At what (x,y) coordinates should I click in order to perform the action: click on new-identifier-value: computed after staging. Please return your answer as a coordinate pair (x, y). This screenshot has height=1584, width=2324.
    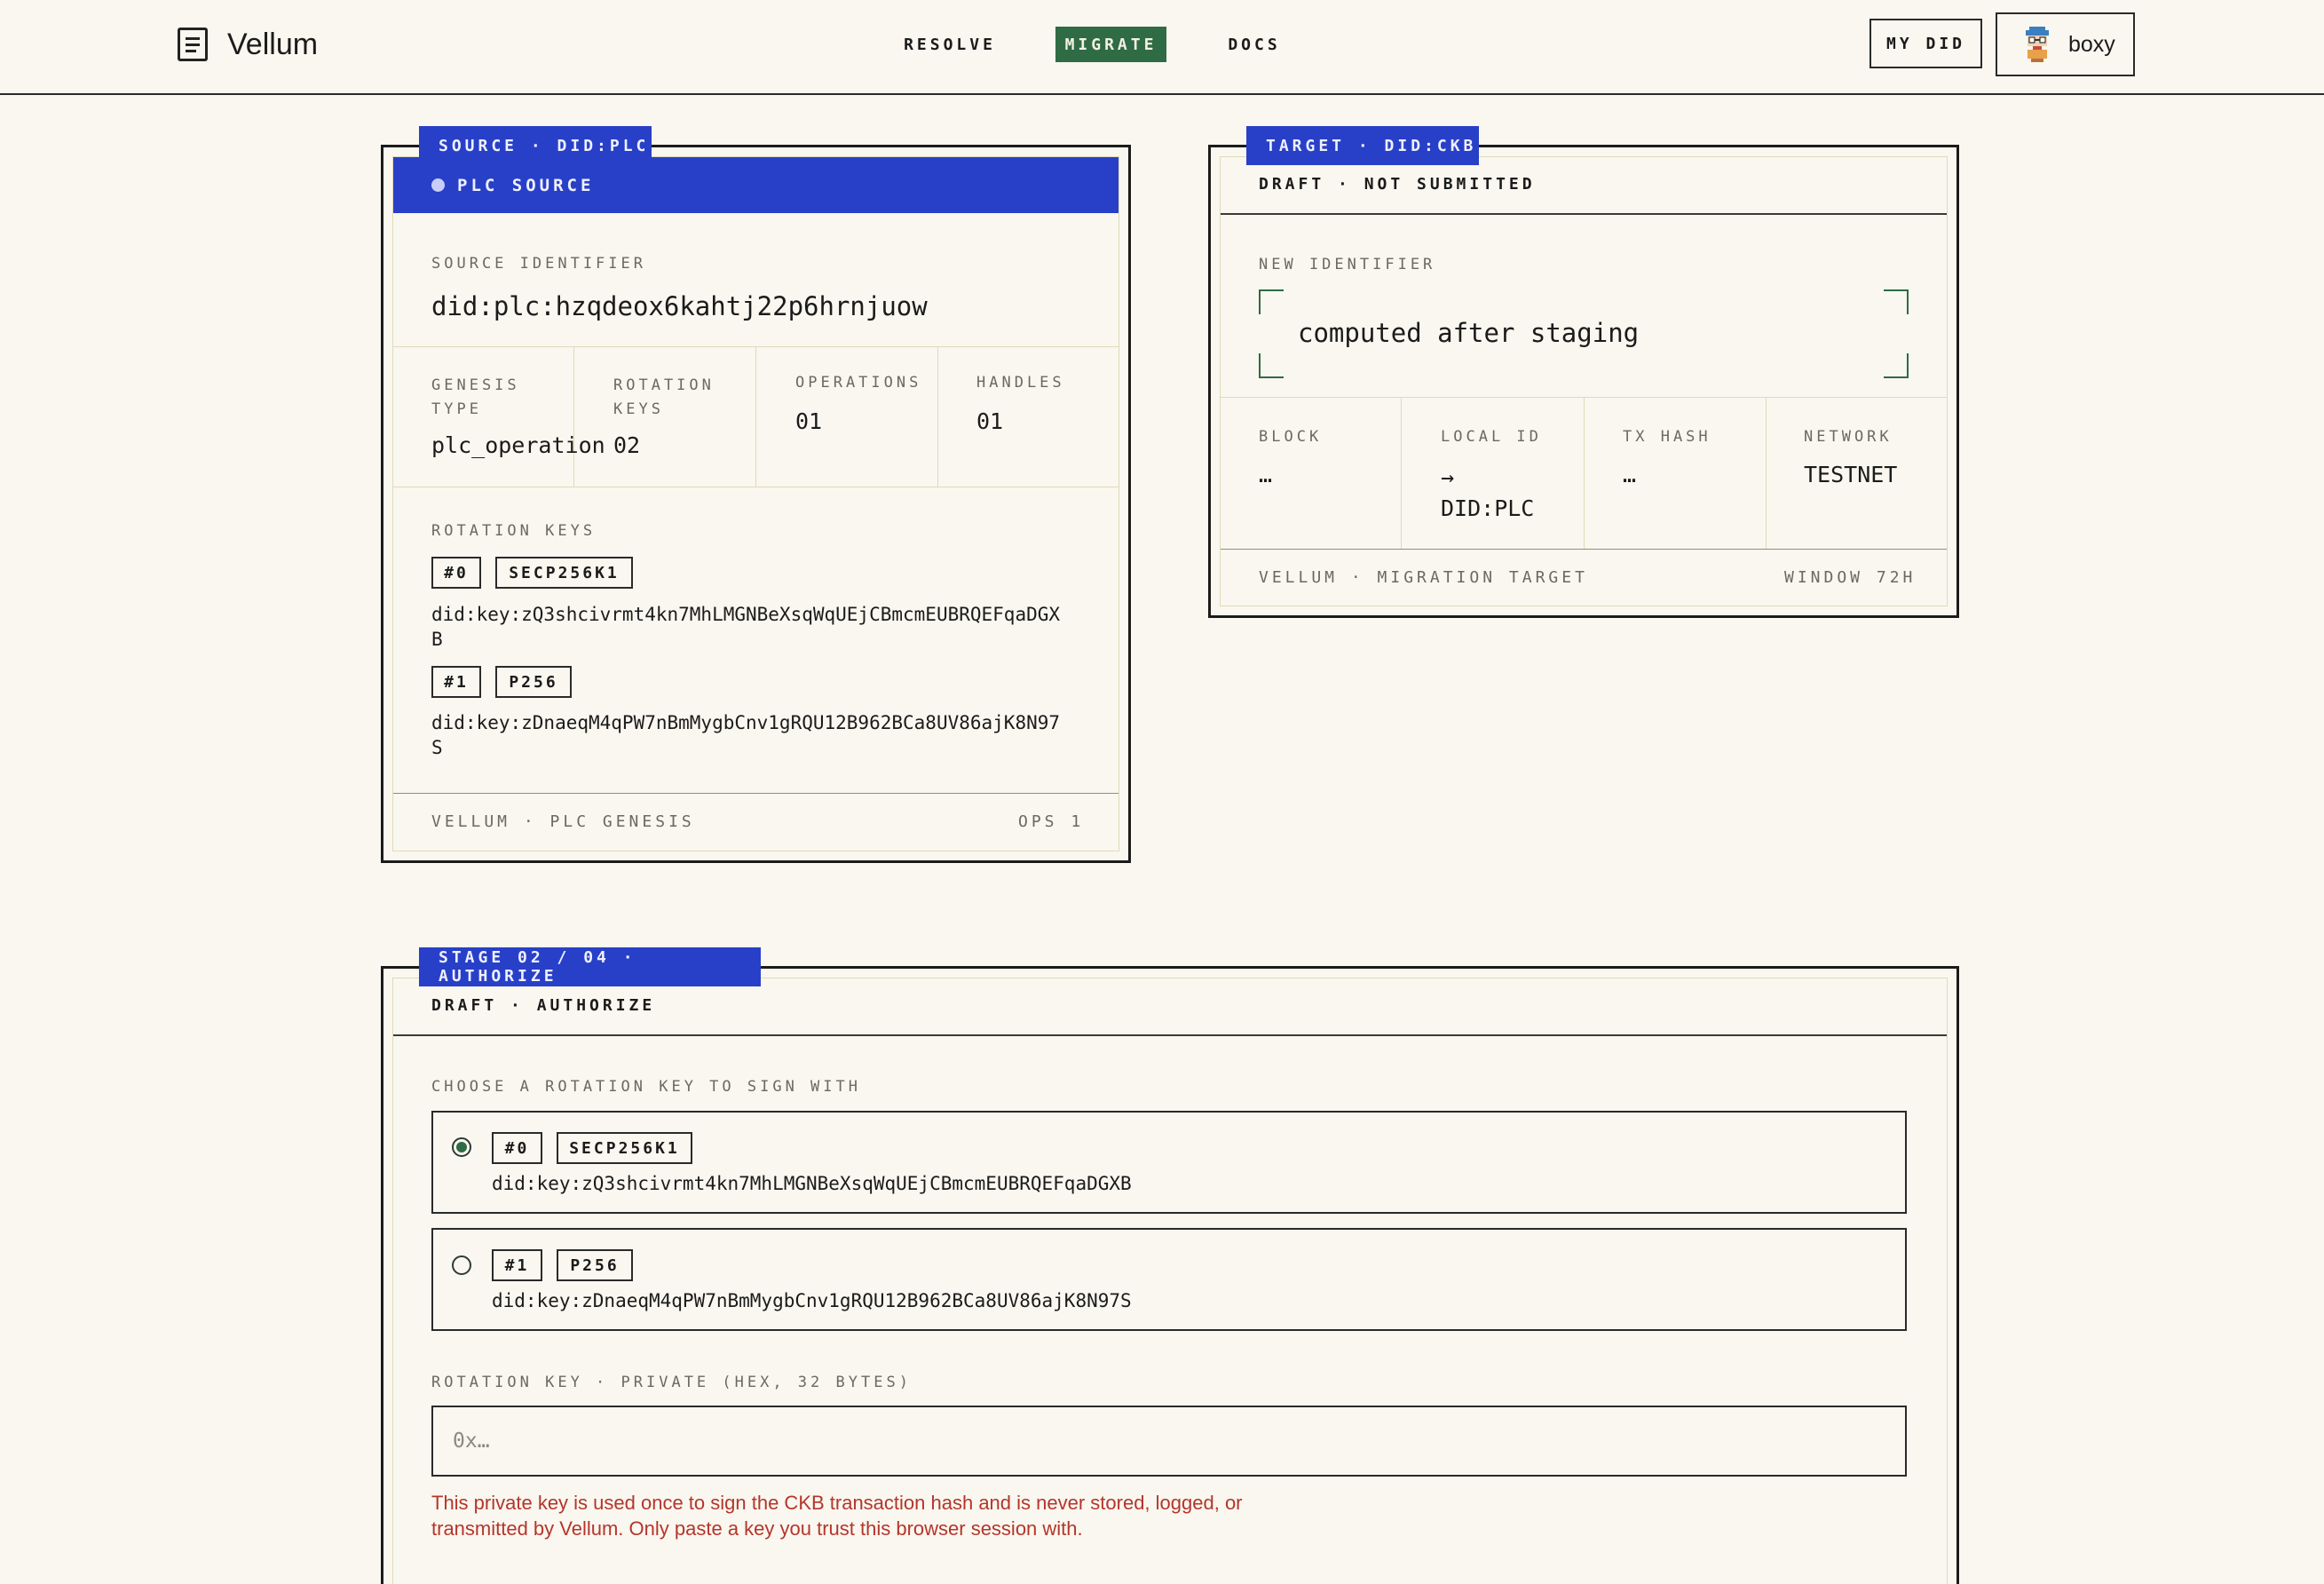
    Looking at the image, I should click on (1469, 333).